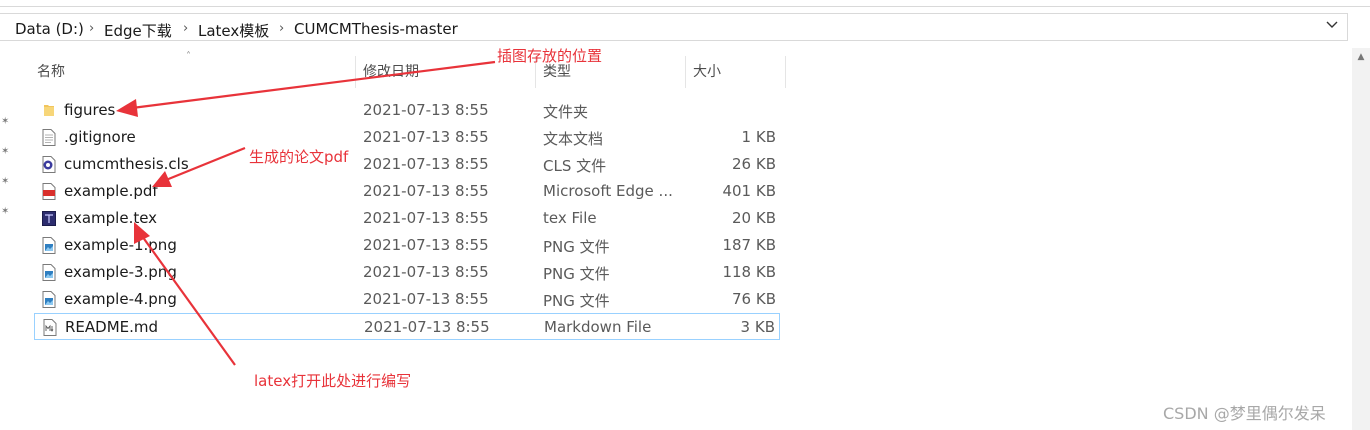 This screenshot has width=1370, height=430. What do you see at coordinates (754, 164) in the screenshot?
I see `file-size: 26 KB` at bounding box center [754, 164].